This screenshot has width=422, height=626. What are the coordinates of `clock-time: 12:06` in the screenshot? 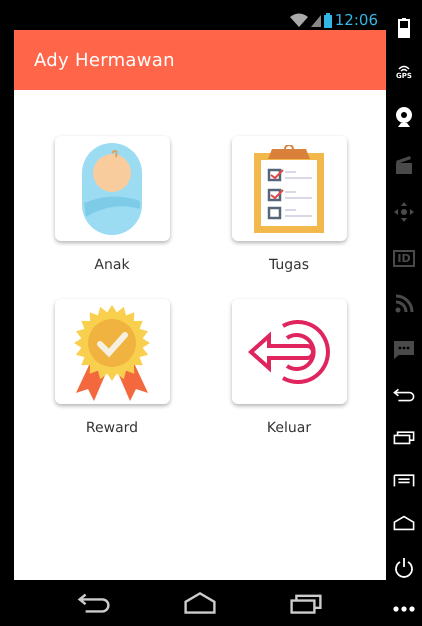 It's located at (356, 20).